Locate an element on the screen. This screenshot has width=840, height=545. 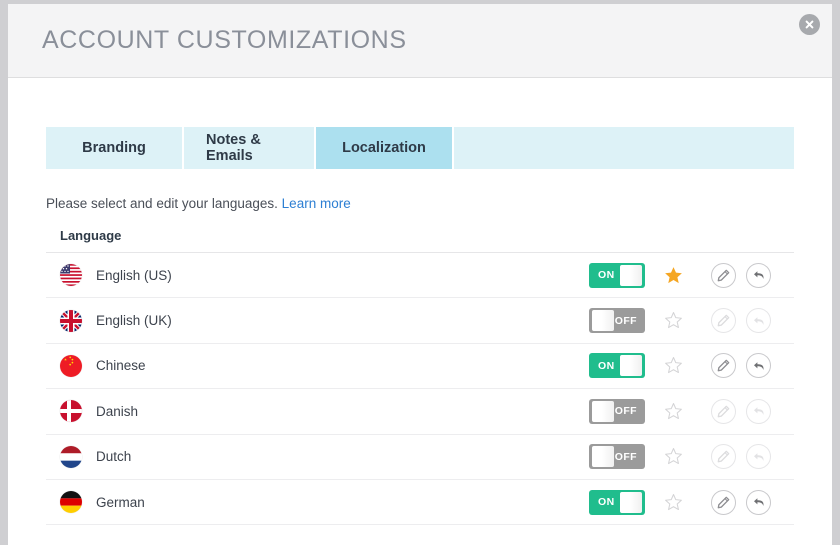
flag-netherlands-icon is located at coordinates (71, 456).